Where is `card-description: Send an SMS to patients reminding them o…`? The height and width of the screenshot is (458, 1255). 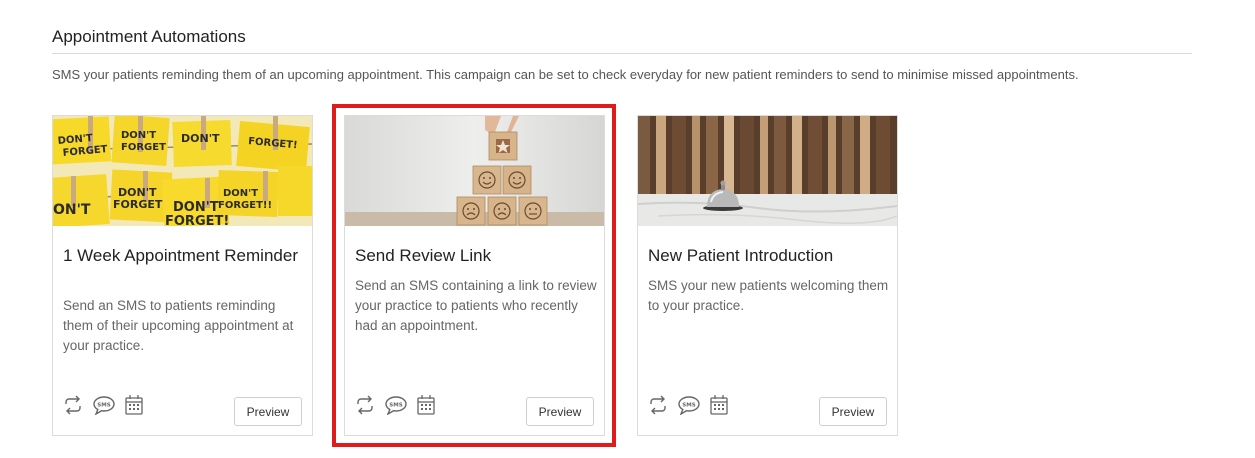
card-description: Send an SMS to patients reminding them o… is located at coordinates (178, 325).